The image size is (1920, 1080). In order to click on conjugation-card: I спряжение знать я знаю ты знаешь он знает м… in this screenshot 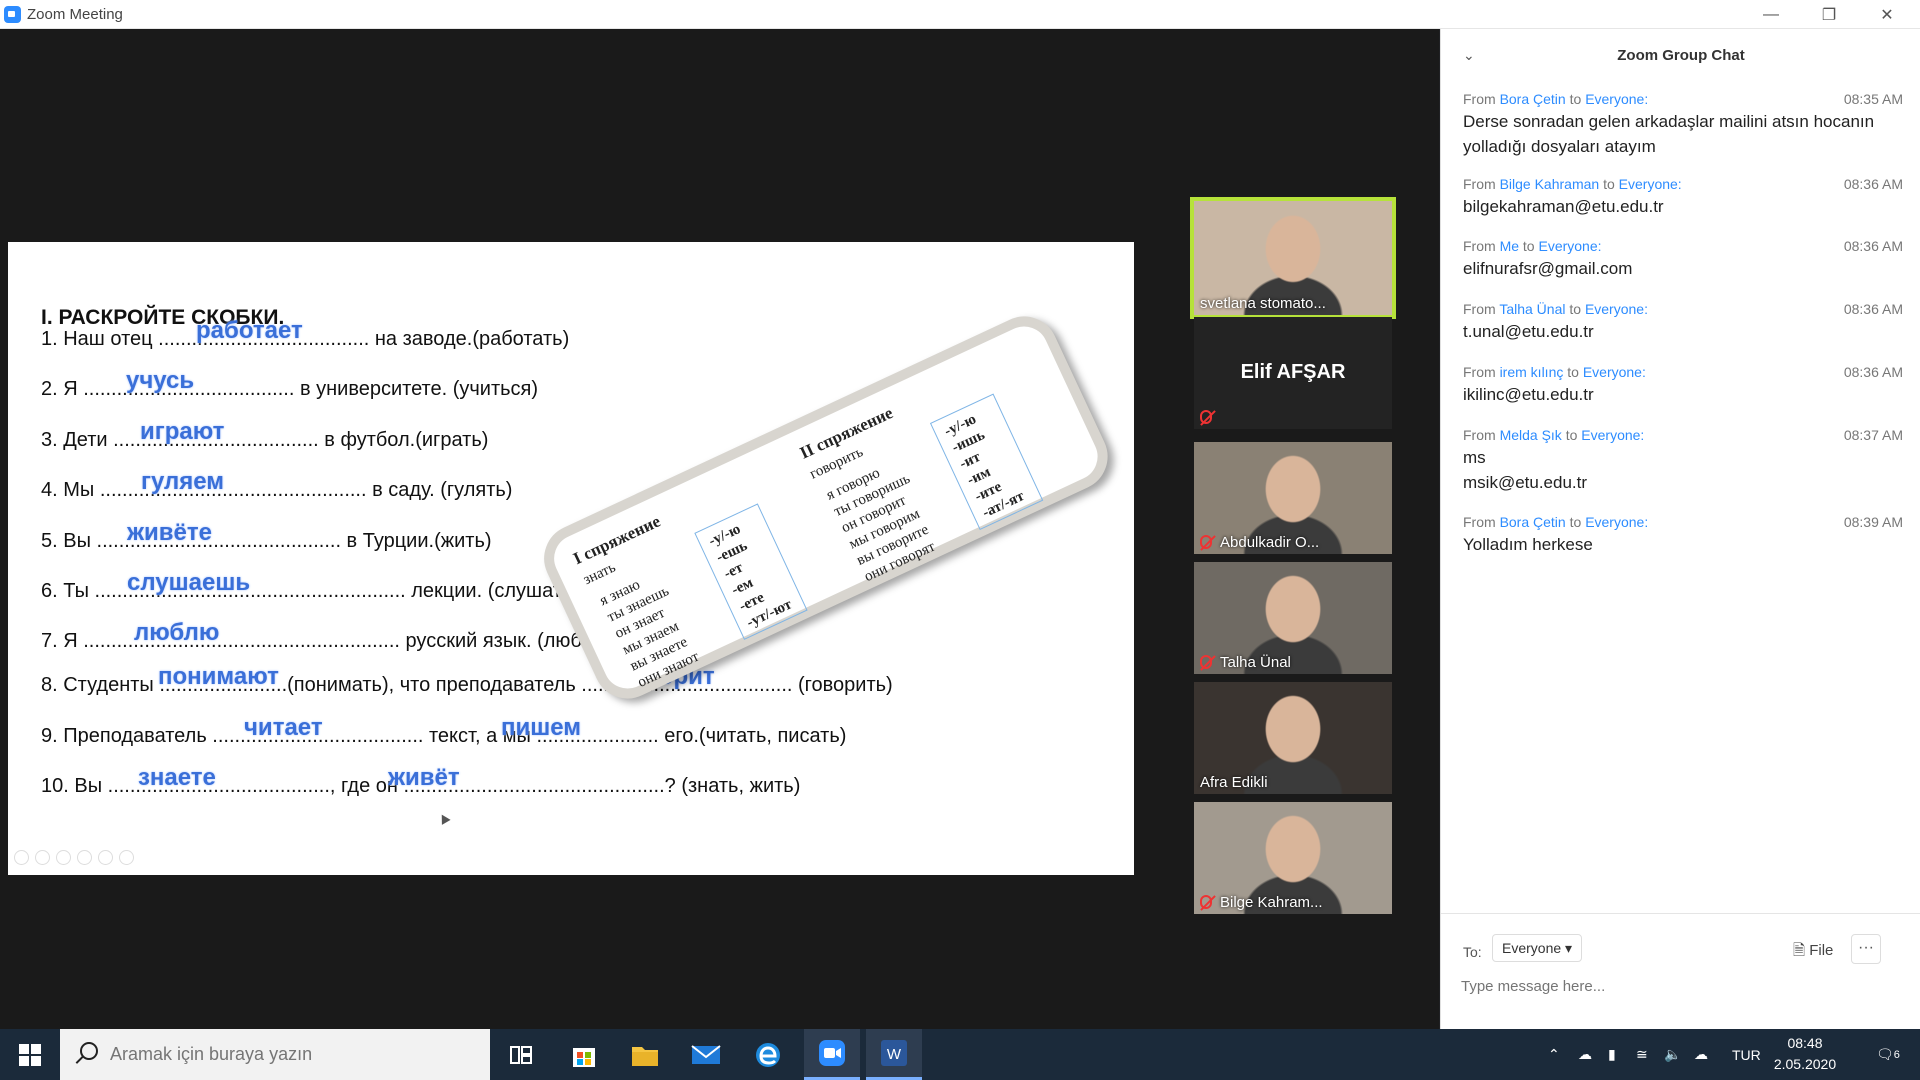, I will do `click(826, 507)`.